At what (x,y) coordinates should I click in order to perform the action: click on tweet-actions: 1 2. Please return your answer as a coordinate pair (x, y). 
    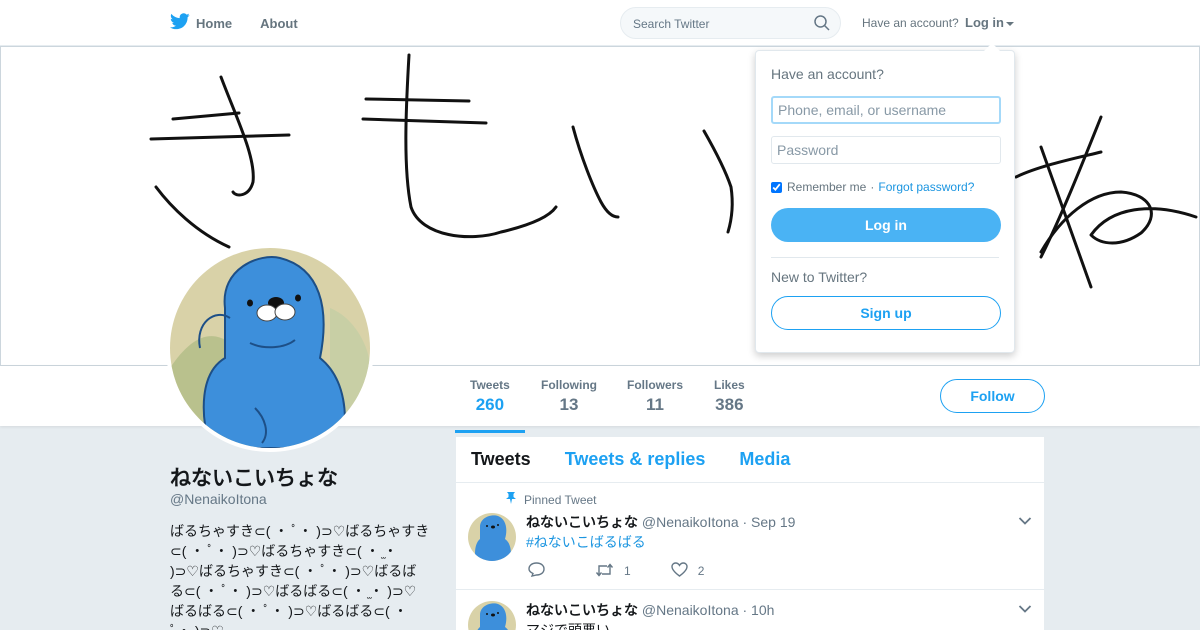
    Looking at the image, I should click on (636, 571).